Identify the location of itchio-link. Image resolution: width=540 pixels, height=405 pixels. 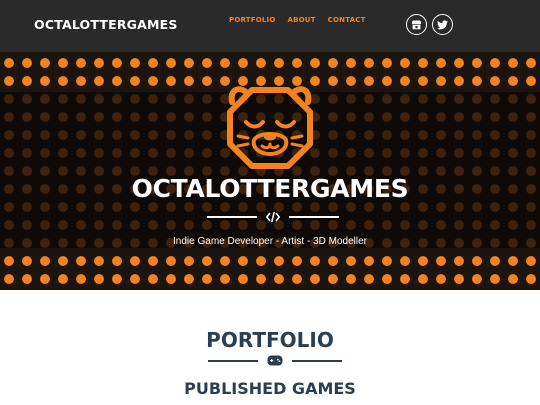
(416, 24).